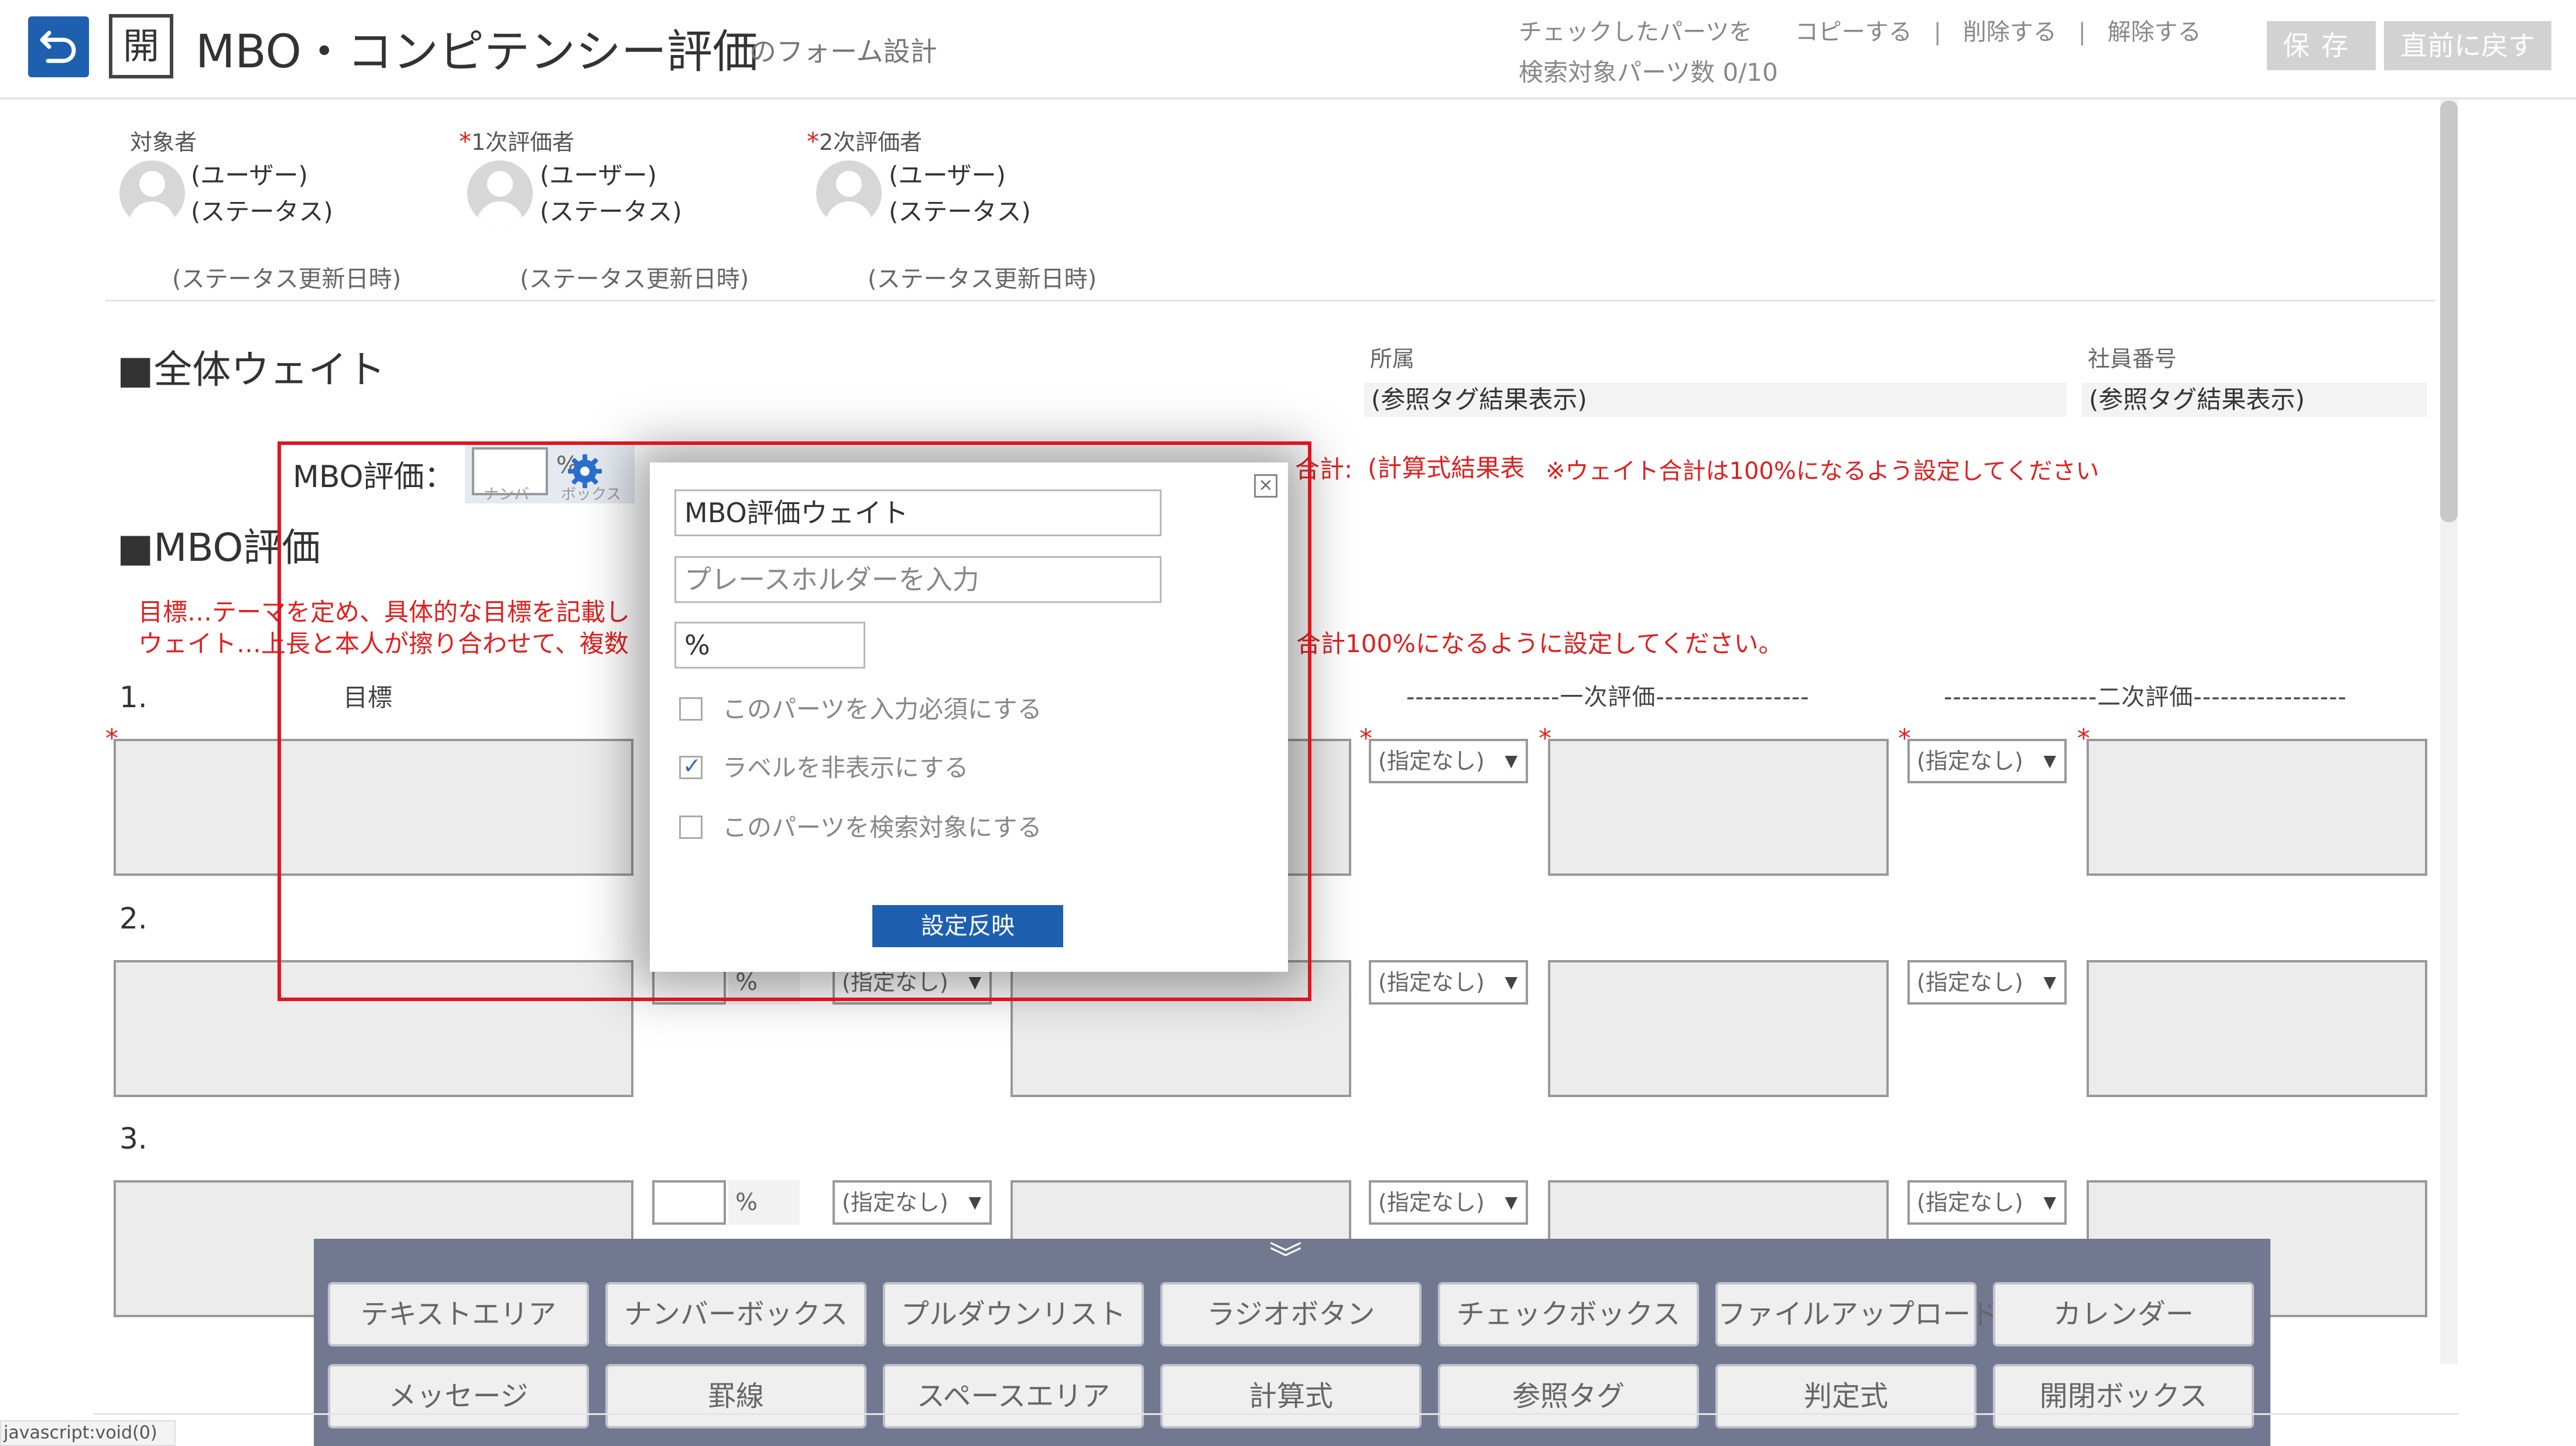  Describe the element at coordinates (1013, 1314) in the screenshot. I see `palette-button: プルダウンリスト` at that location.